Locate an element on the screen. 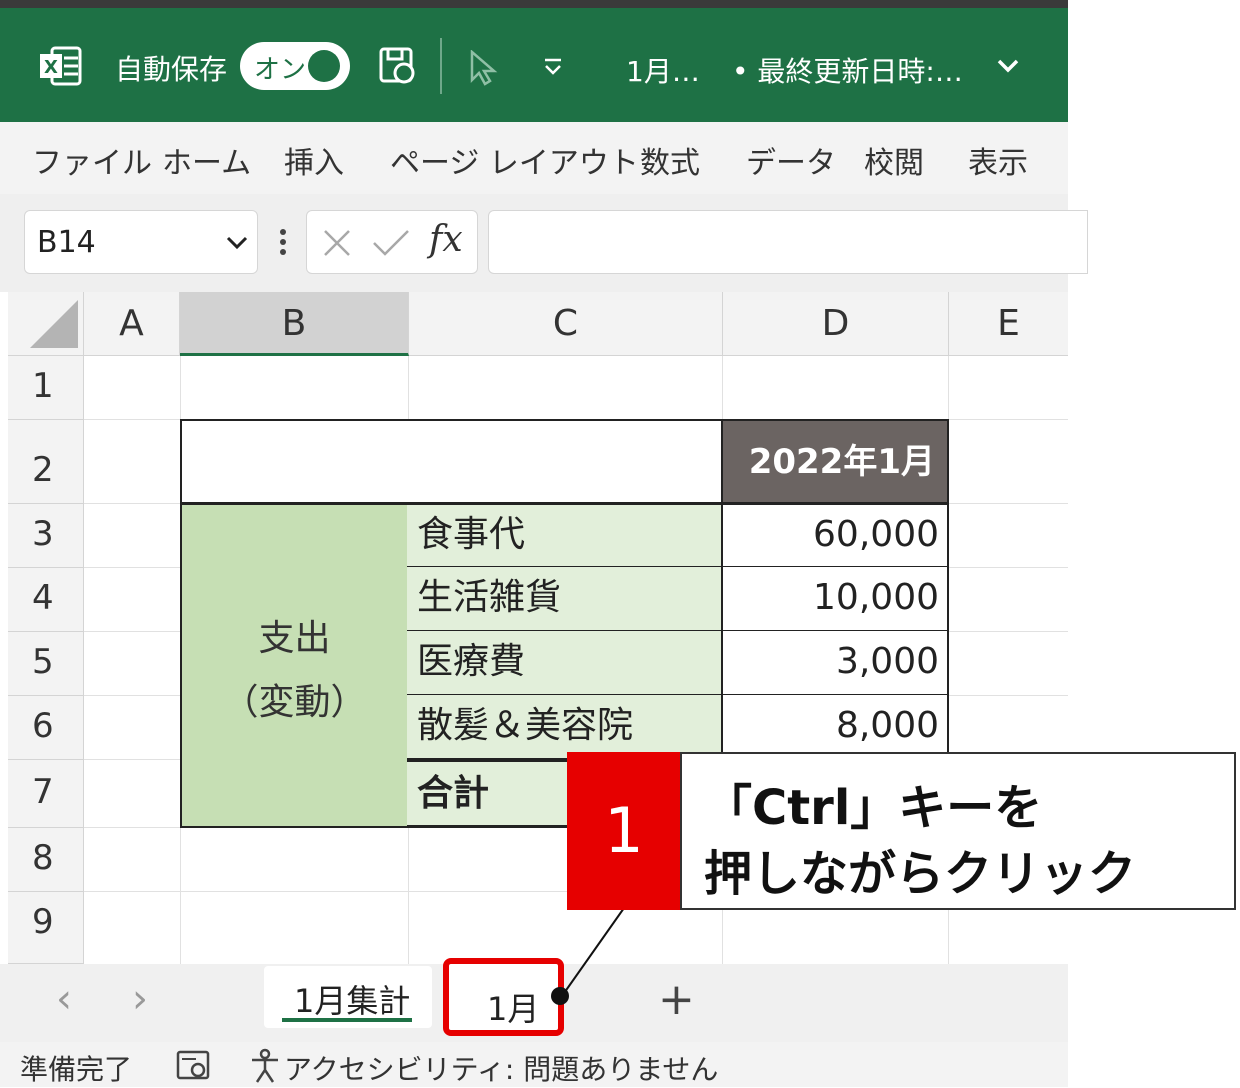 This screenshot has width=1240, height=1088. step-number-badge: 1 is located at coordinates (624, 831).